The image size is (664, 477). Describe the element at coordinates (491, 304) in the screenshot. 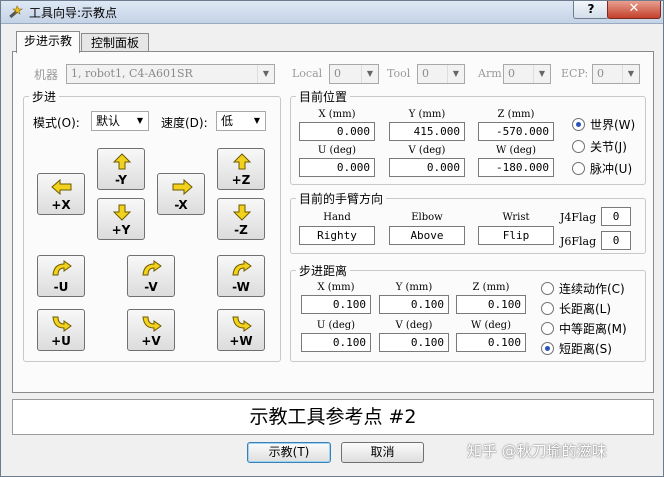

I see `jog-distance-z-input: 0.100` at that location.